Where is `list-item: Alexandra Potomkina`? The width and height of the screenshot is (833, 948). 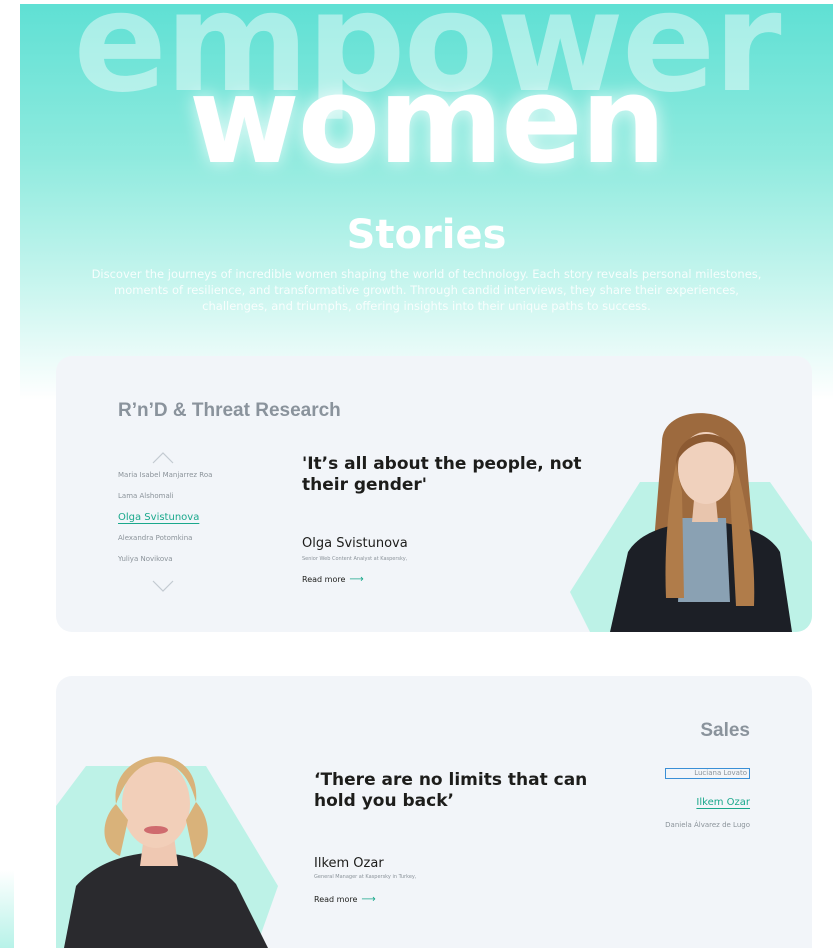
list-item: Alexandra Potomkina is located at coordinates (165, 538).